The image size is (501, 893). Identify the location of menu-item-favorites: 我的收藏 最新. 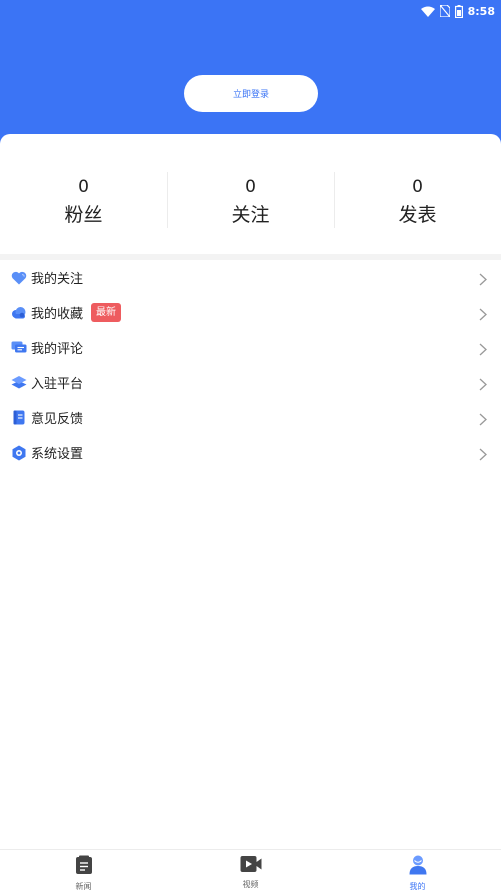
(250, 312).